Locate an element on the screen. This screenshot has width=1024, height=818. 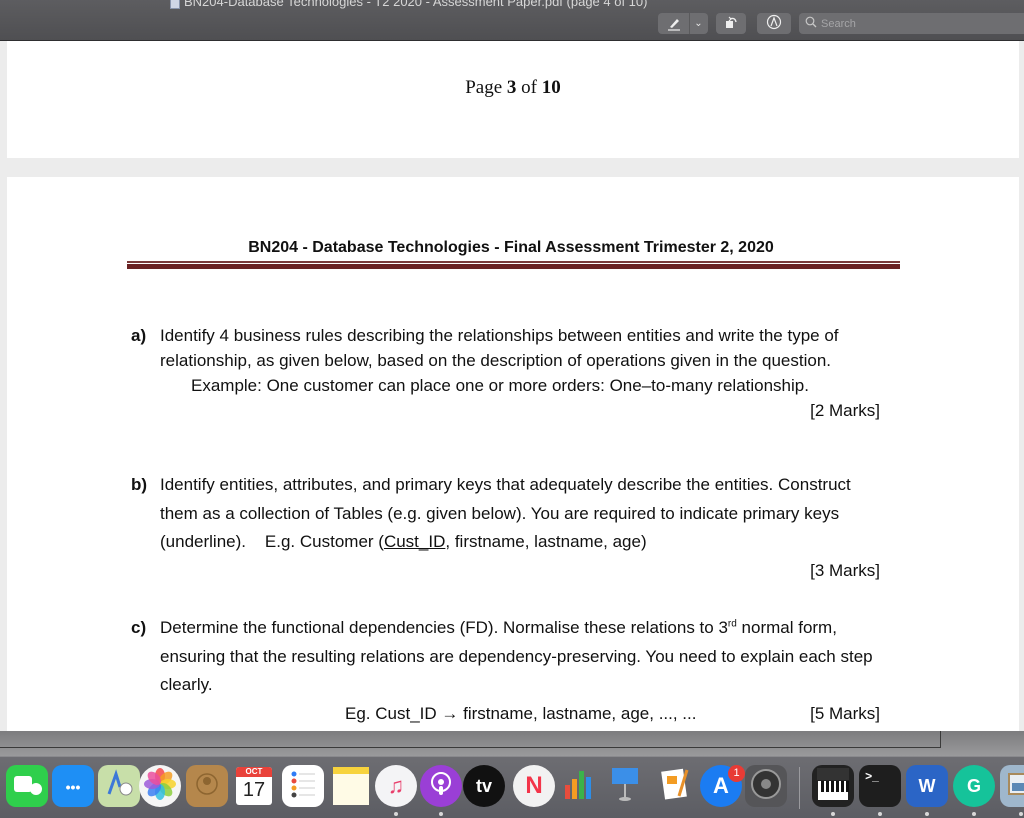
dock-item-grammarly: G is located at coordinates (974, 786).